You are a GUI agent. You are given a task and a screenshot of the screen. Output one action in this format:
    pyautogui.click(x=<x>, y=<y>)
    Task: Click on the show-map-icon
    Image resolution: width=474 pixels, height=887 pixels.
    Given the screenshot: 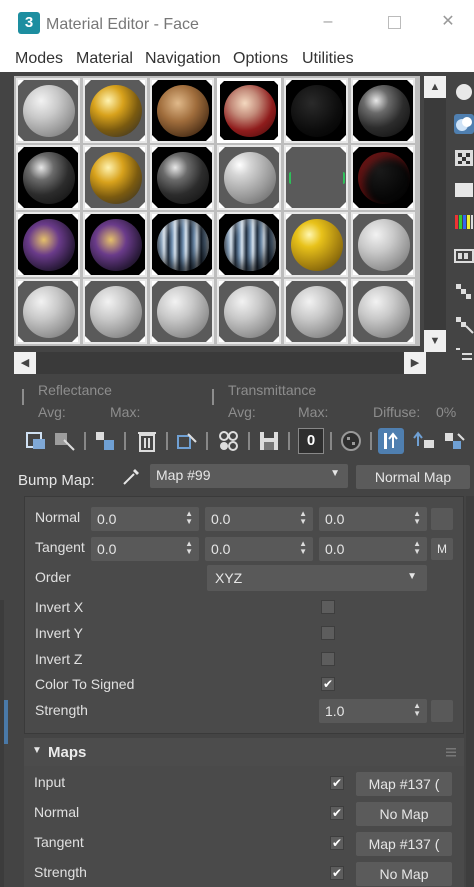 What is the action you would take?
    pyautogui.click(x=351, y=441)
    